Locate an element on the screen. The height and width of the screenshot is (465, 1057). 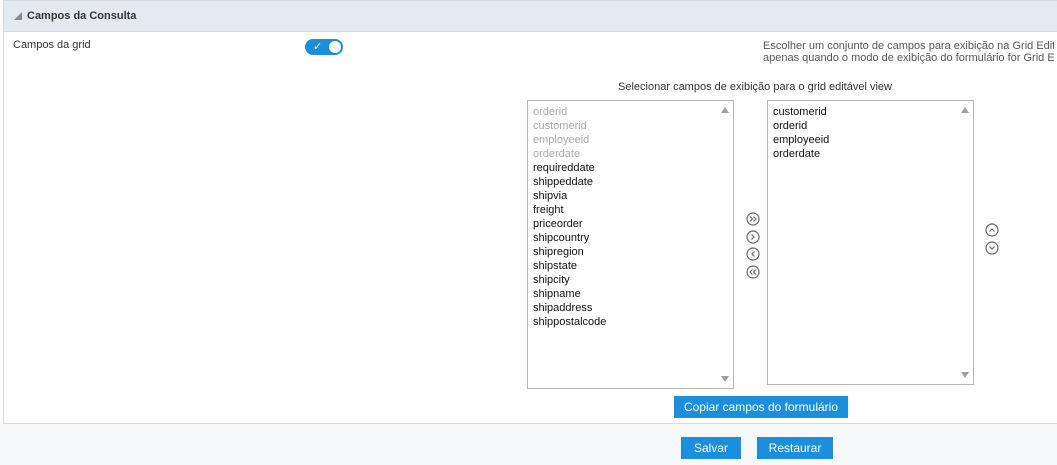
move-all-right-icon is located at coordinates (753, 219).